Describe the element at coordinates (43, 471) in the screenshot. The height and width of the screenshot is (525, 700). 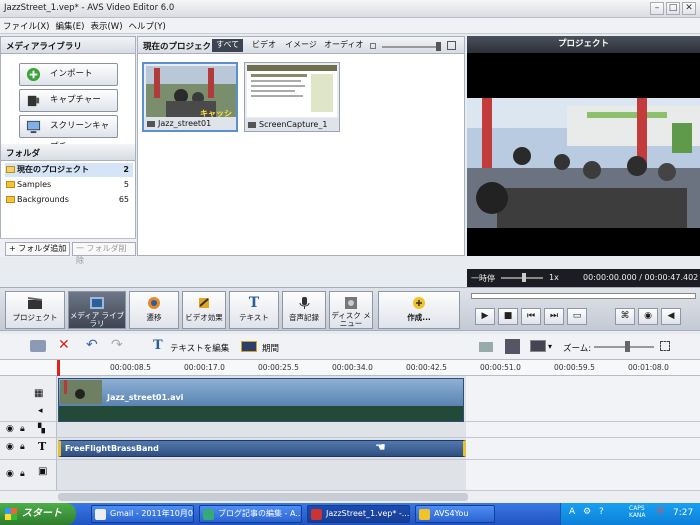
I see `overlay-track-icon: ▣` at that location.